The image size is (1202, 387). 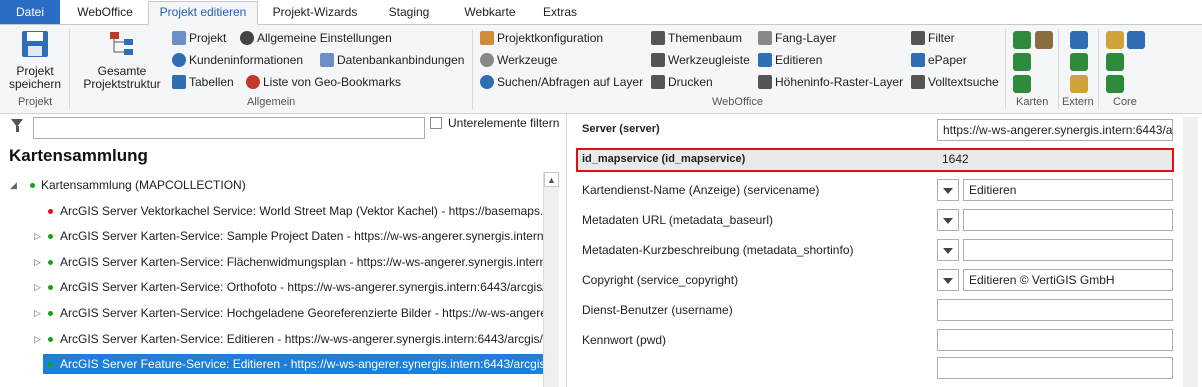 What do you see at coordinates (409, 12) in the screenshot?
I see `tab-staging: Staging` at bounding box center [409, 12].